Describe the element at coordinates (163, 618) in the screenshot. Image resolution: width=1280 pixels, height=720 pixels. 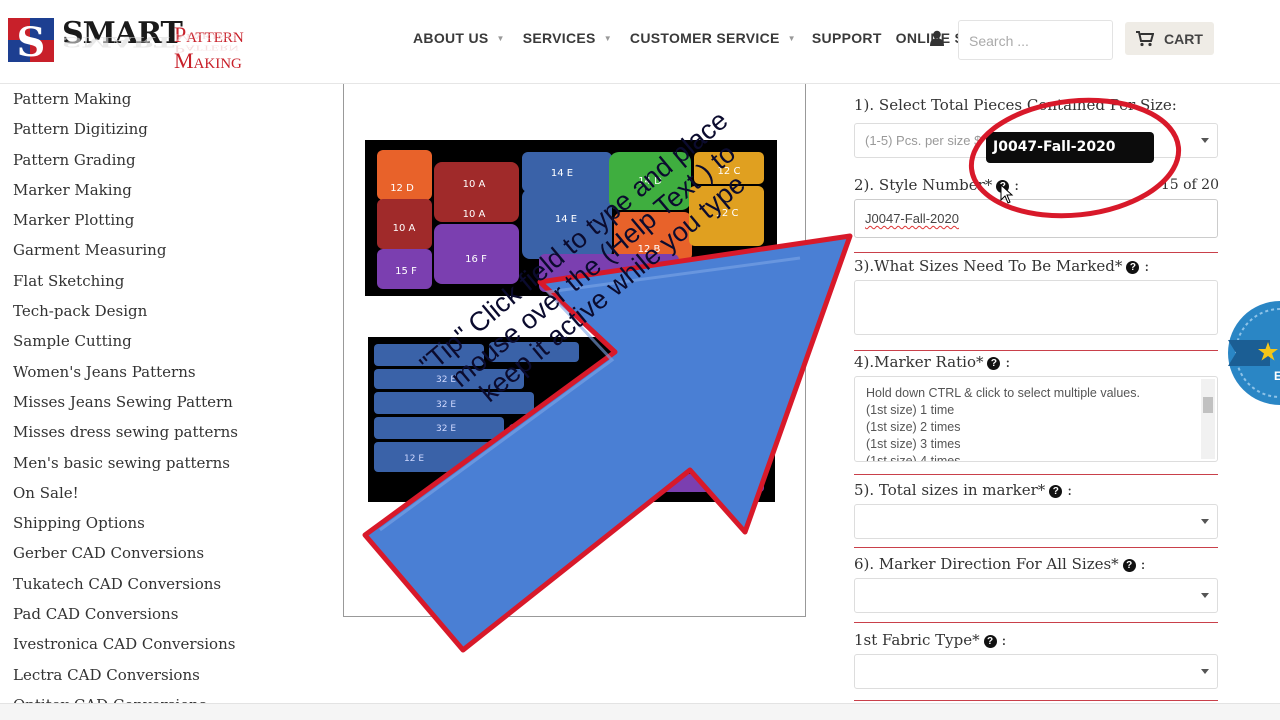
I see `sidebar-item-pad: Pad CAD Conversions` at that location.